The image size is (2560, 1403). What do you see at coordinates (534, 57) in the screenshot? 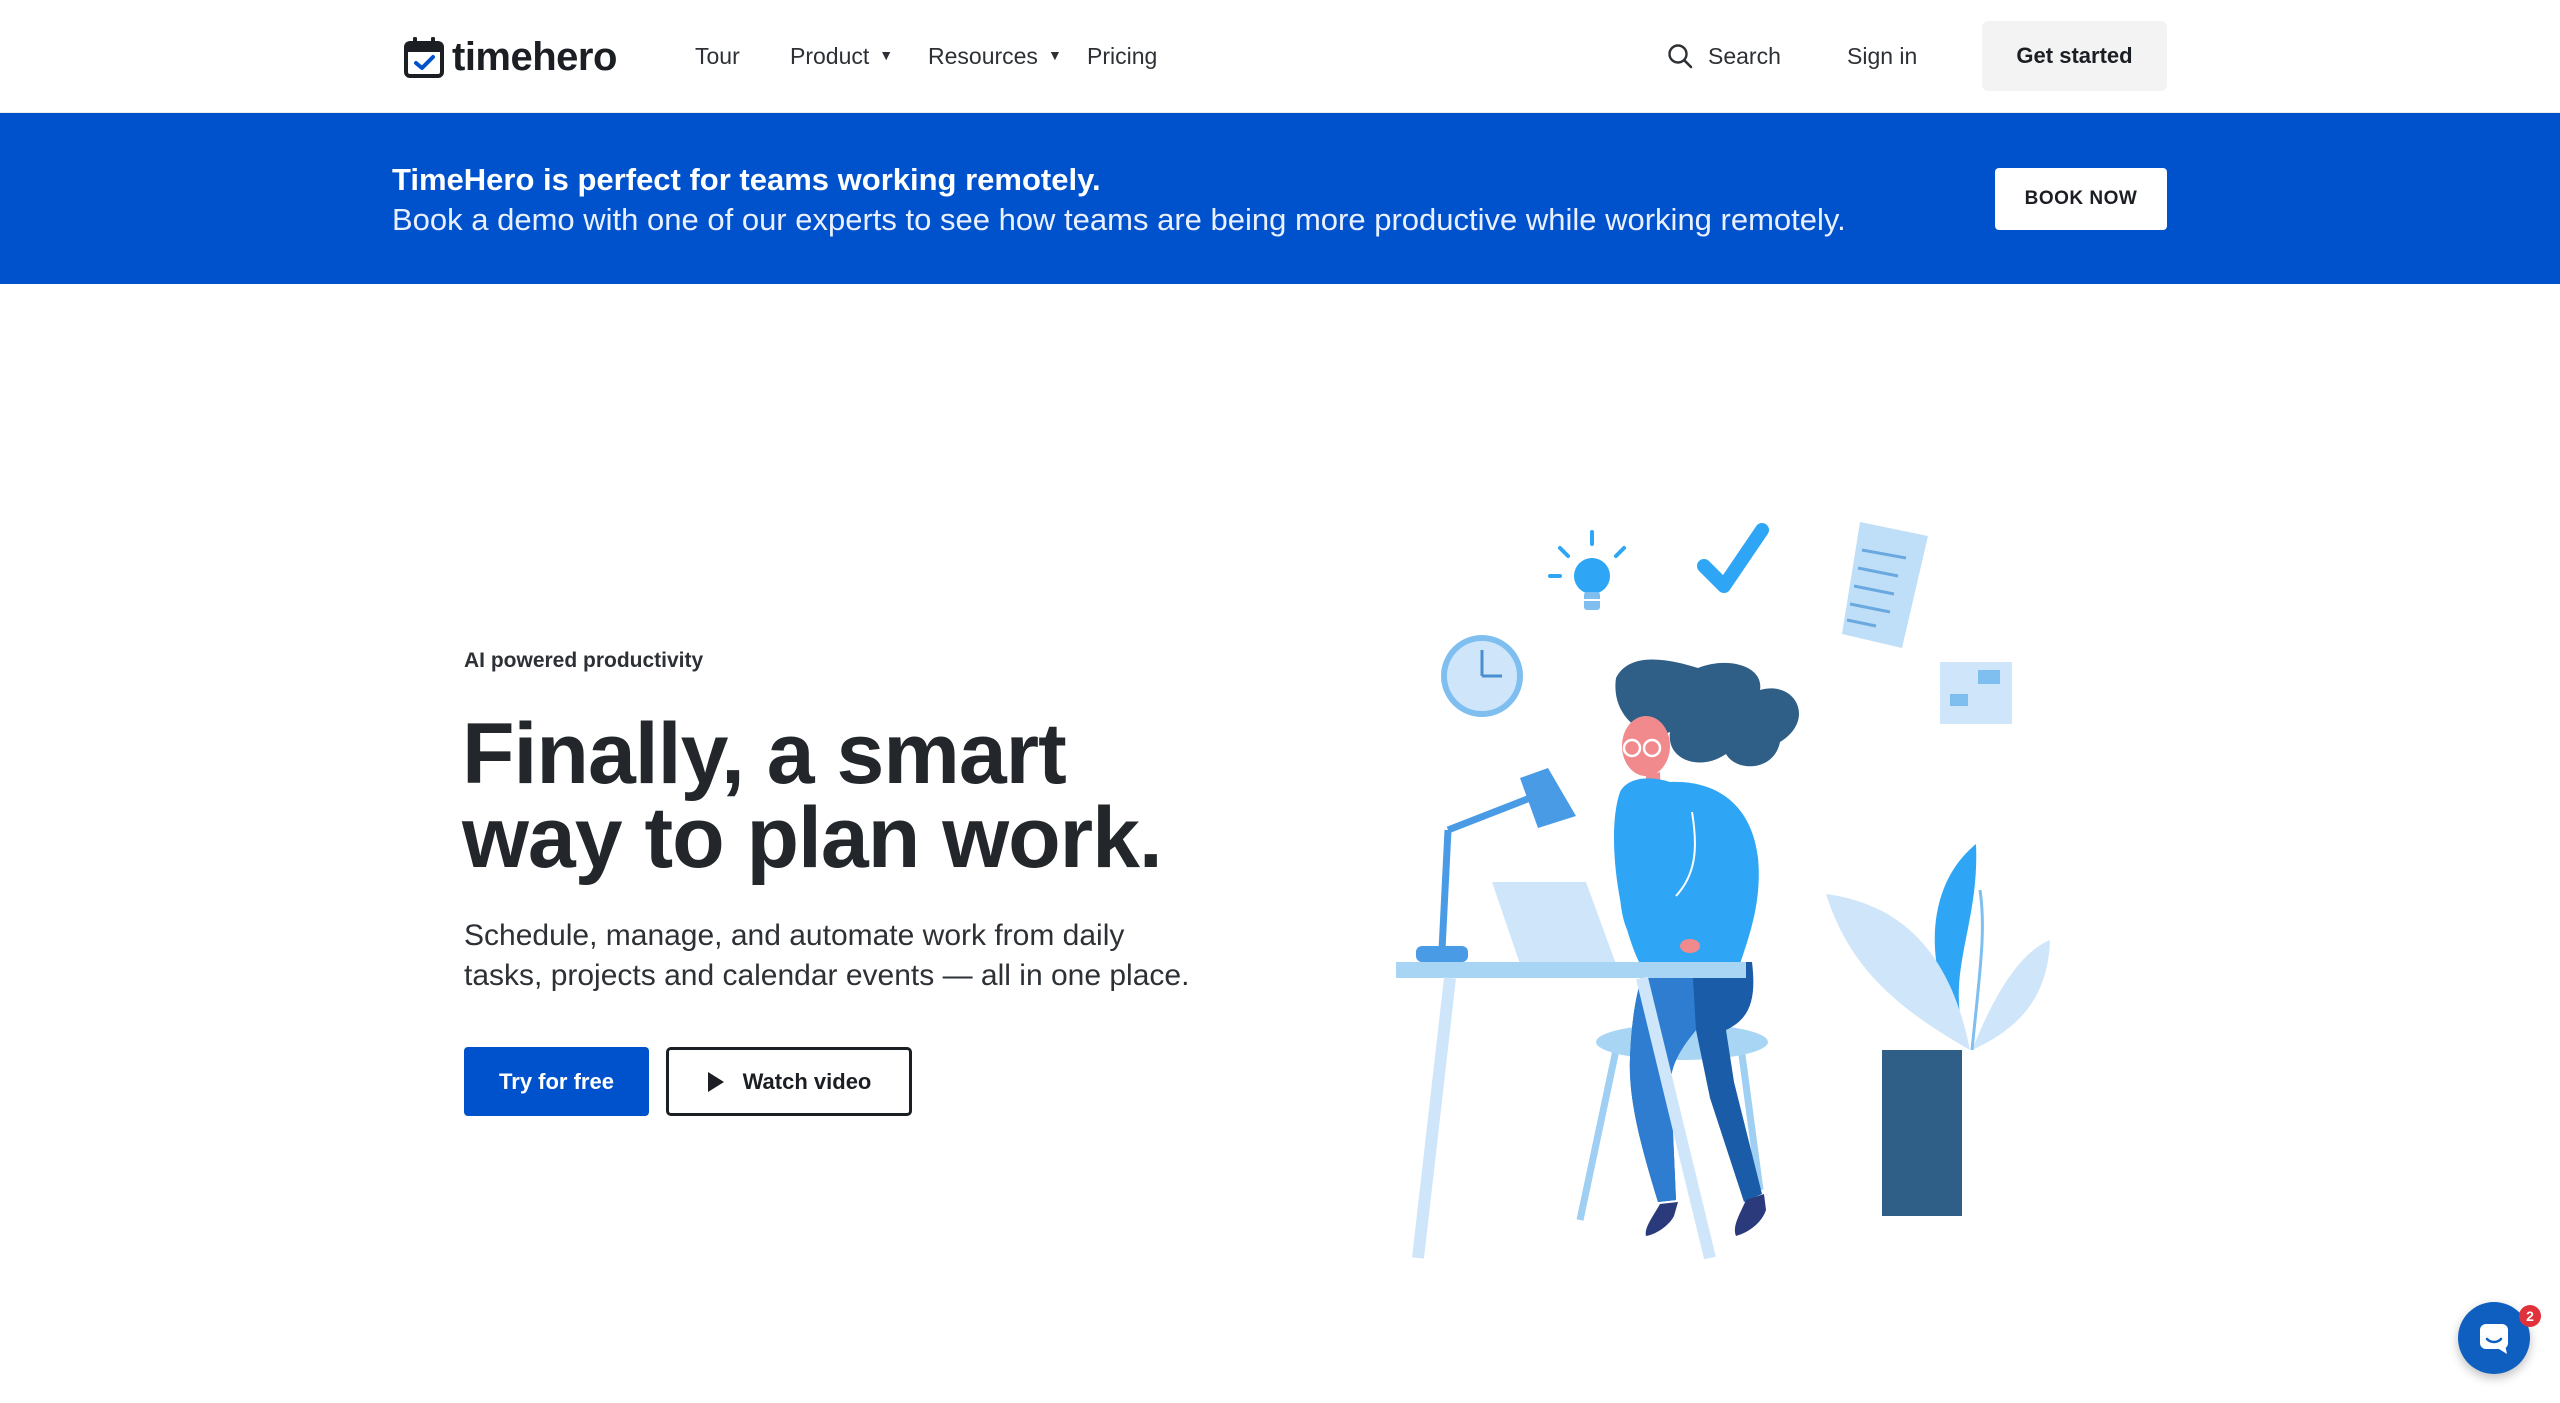
I see `logo-wordmark: timehero` at bounding box center [534, 57].